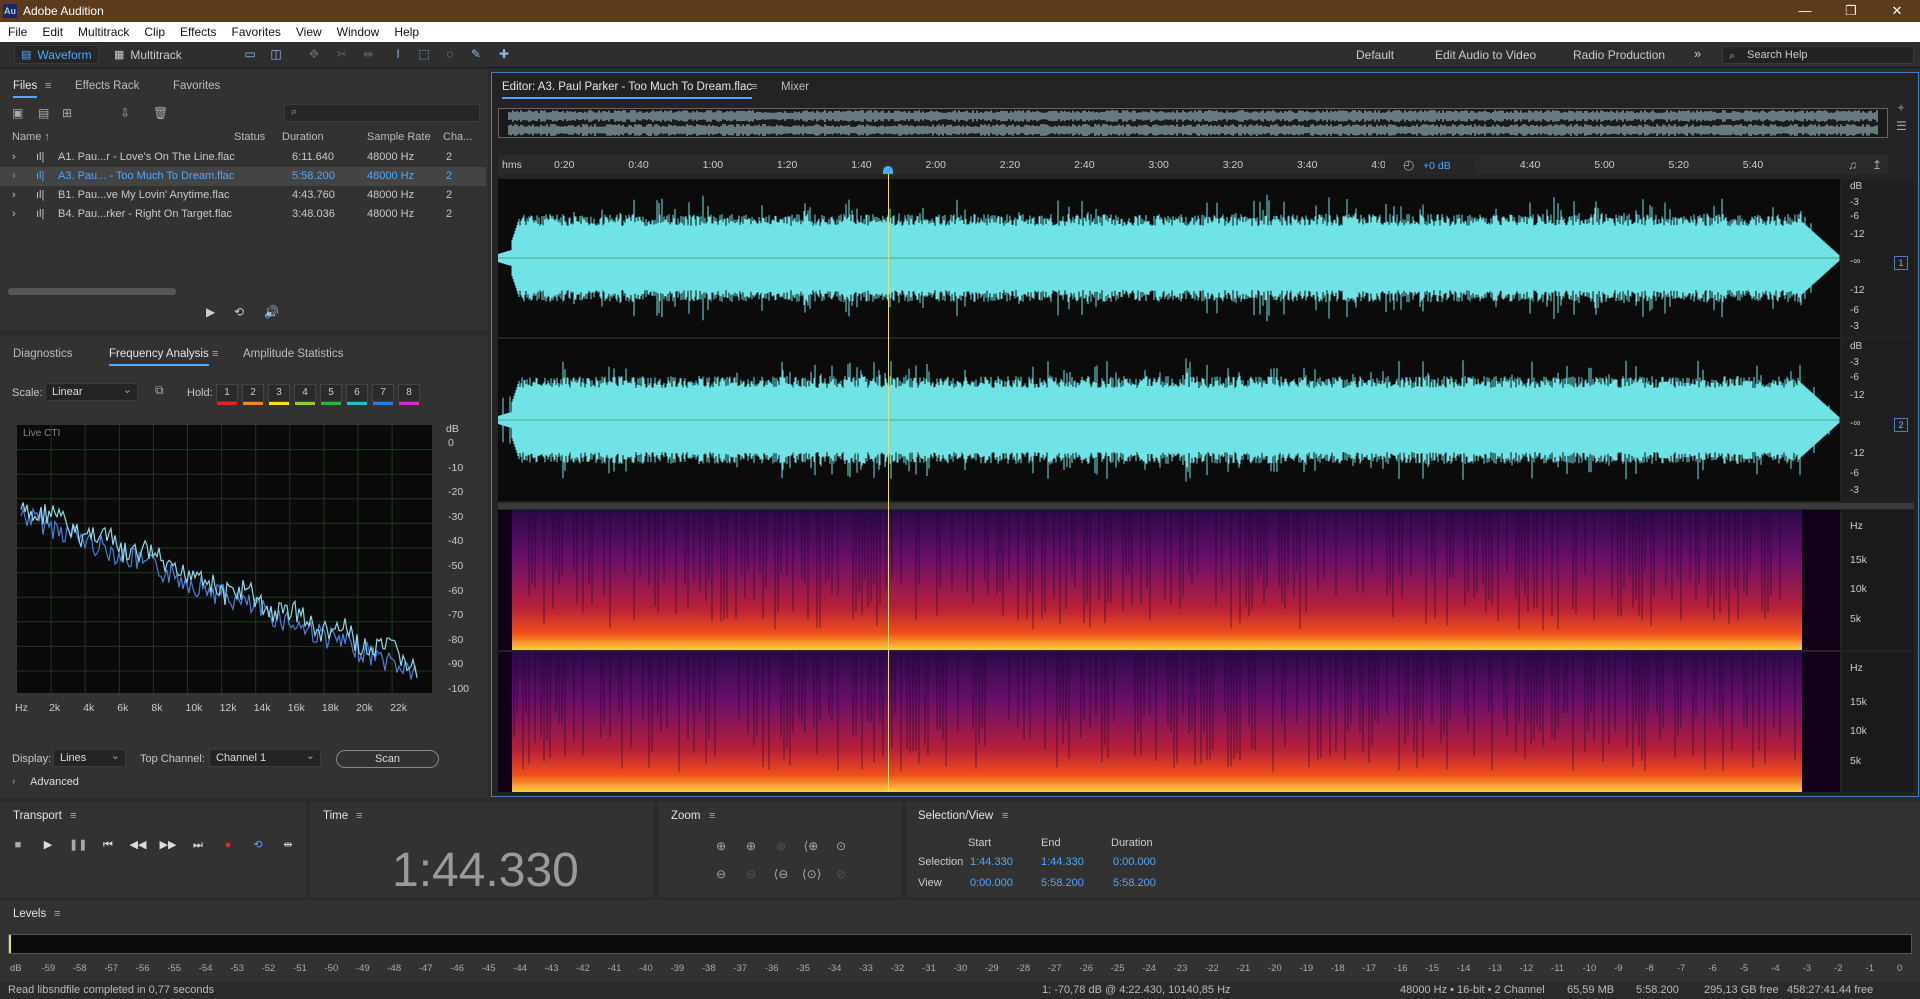  Describe the element at coordinates (107, 86) in the screenshot. I see `tab-effects-rack: Effects Rack` at that location.